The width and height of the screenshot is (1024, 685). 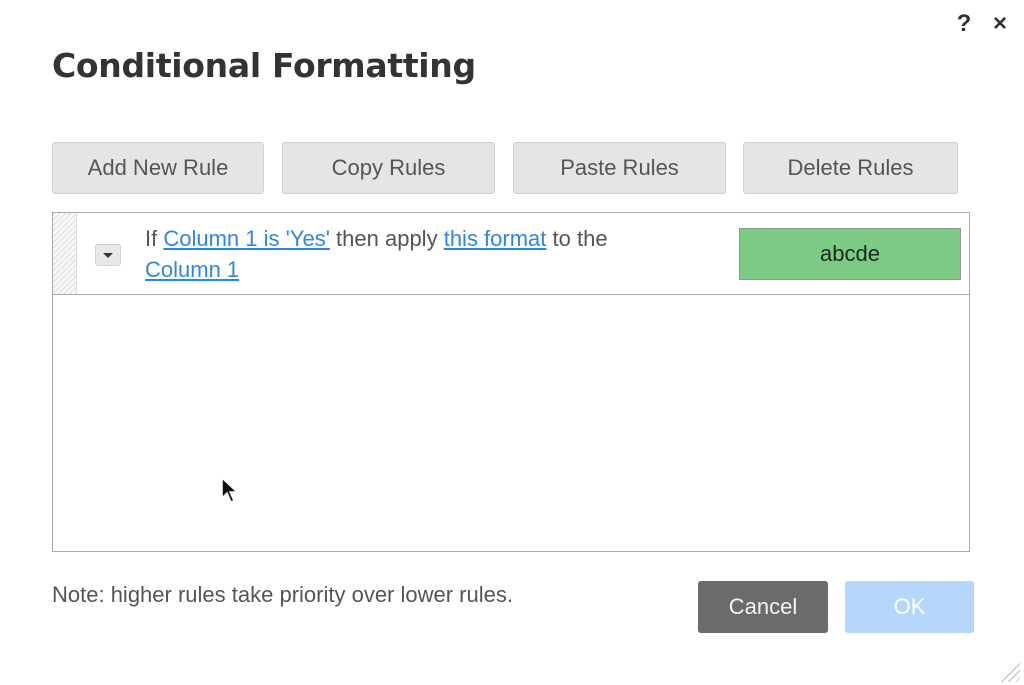 I want to click on rule-menu-button, so click(x=108, y=255).